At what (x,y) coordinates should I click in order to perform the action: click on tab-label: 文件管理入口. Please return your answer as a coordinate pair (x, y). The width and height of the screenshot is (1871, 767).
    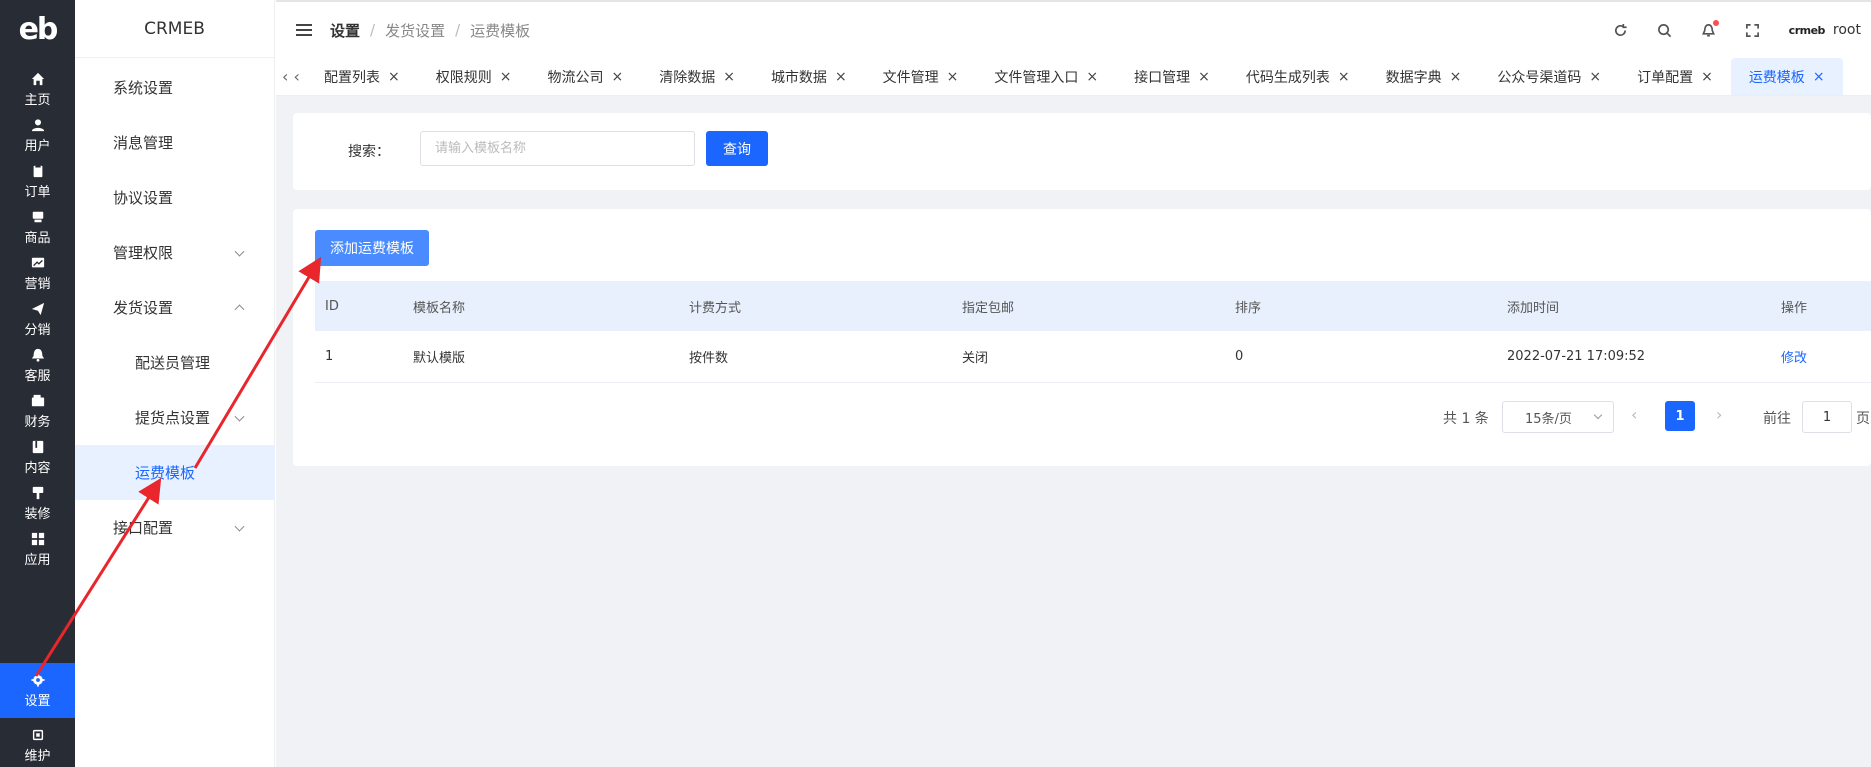
    Looking at the image, I should click on (1036, 77).